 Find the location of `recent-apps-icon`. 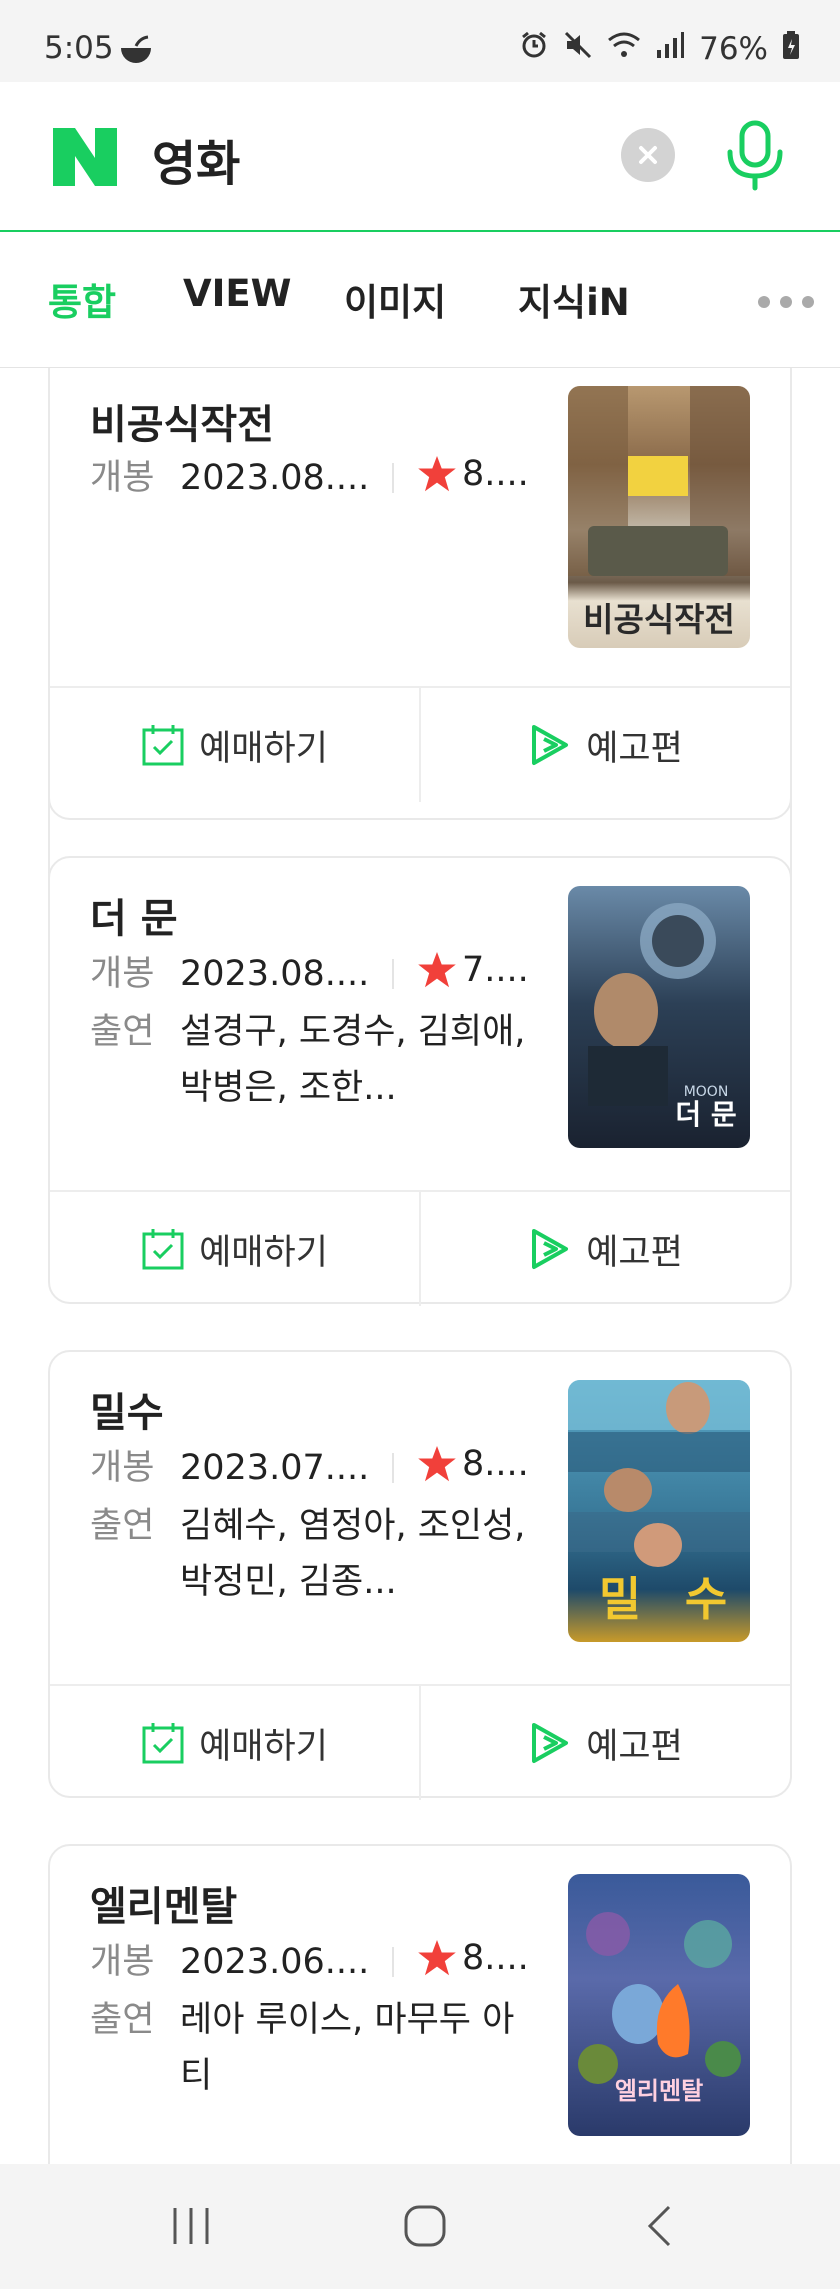

recent-apps-icon is located at coordinates (191, 2226).